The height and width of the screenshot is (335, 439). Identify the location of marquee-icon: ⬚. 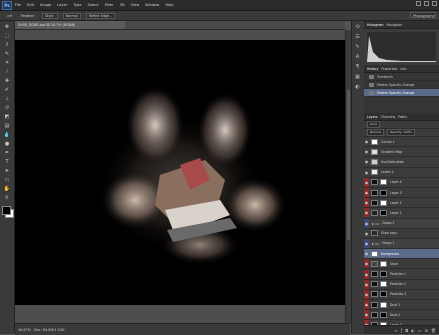
(7, 35).